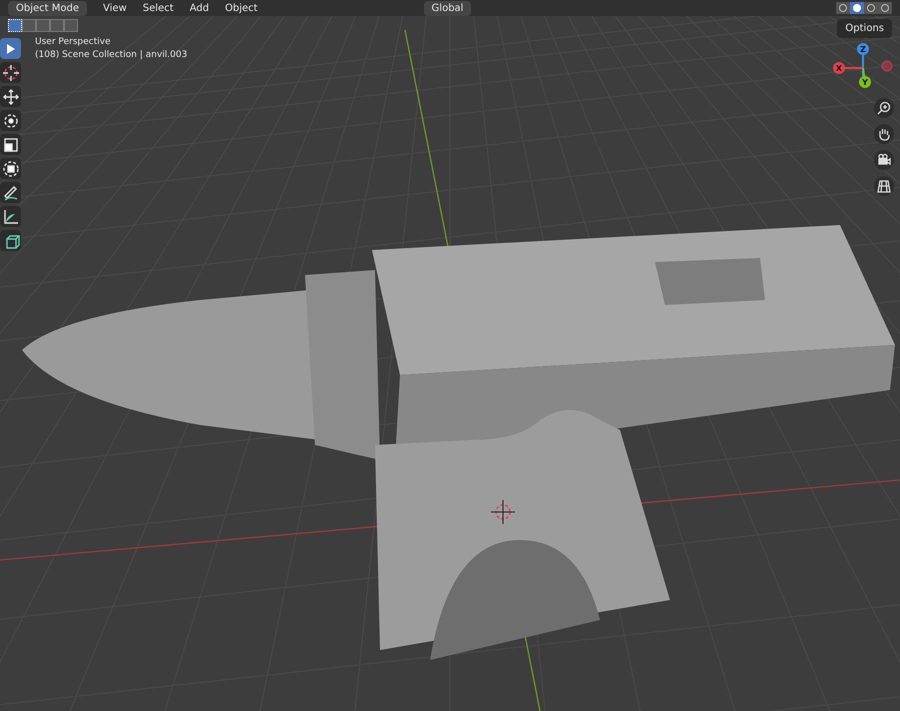 This screenshot has height=711, width=900. What do you see at coordinates (115, 8) in the screenshot?
I see `menu-item: View` at bounding box center [115, 8].